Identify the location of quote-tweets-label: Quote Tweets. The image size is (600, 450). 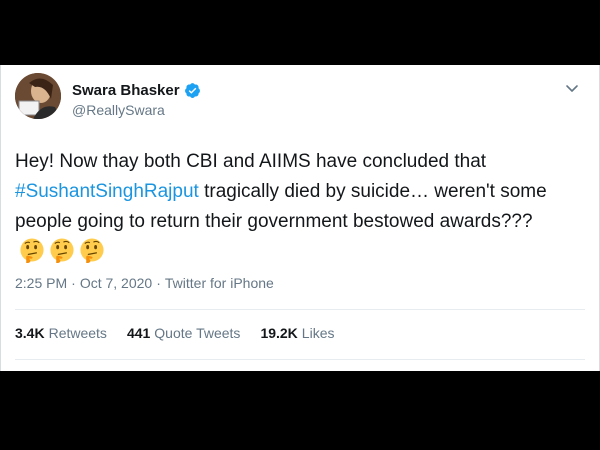
(197, 333).